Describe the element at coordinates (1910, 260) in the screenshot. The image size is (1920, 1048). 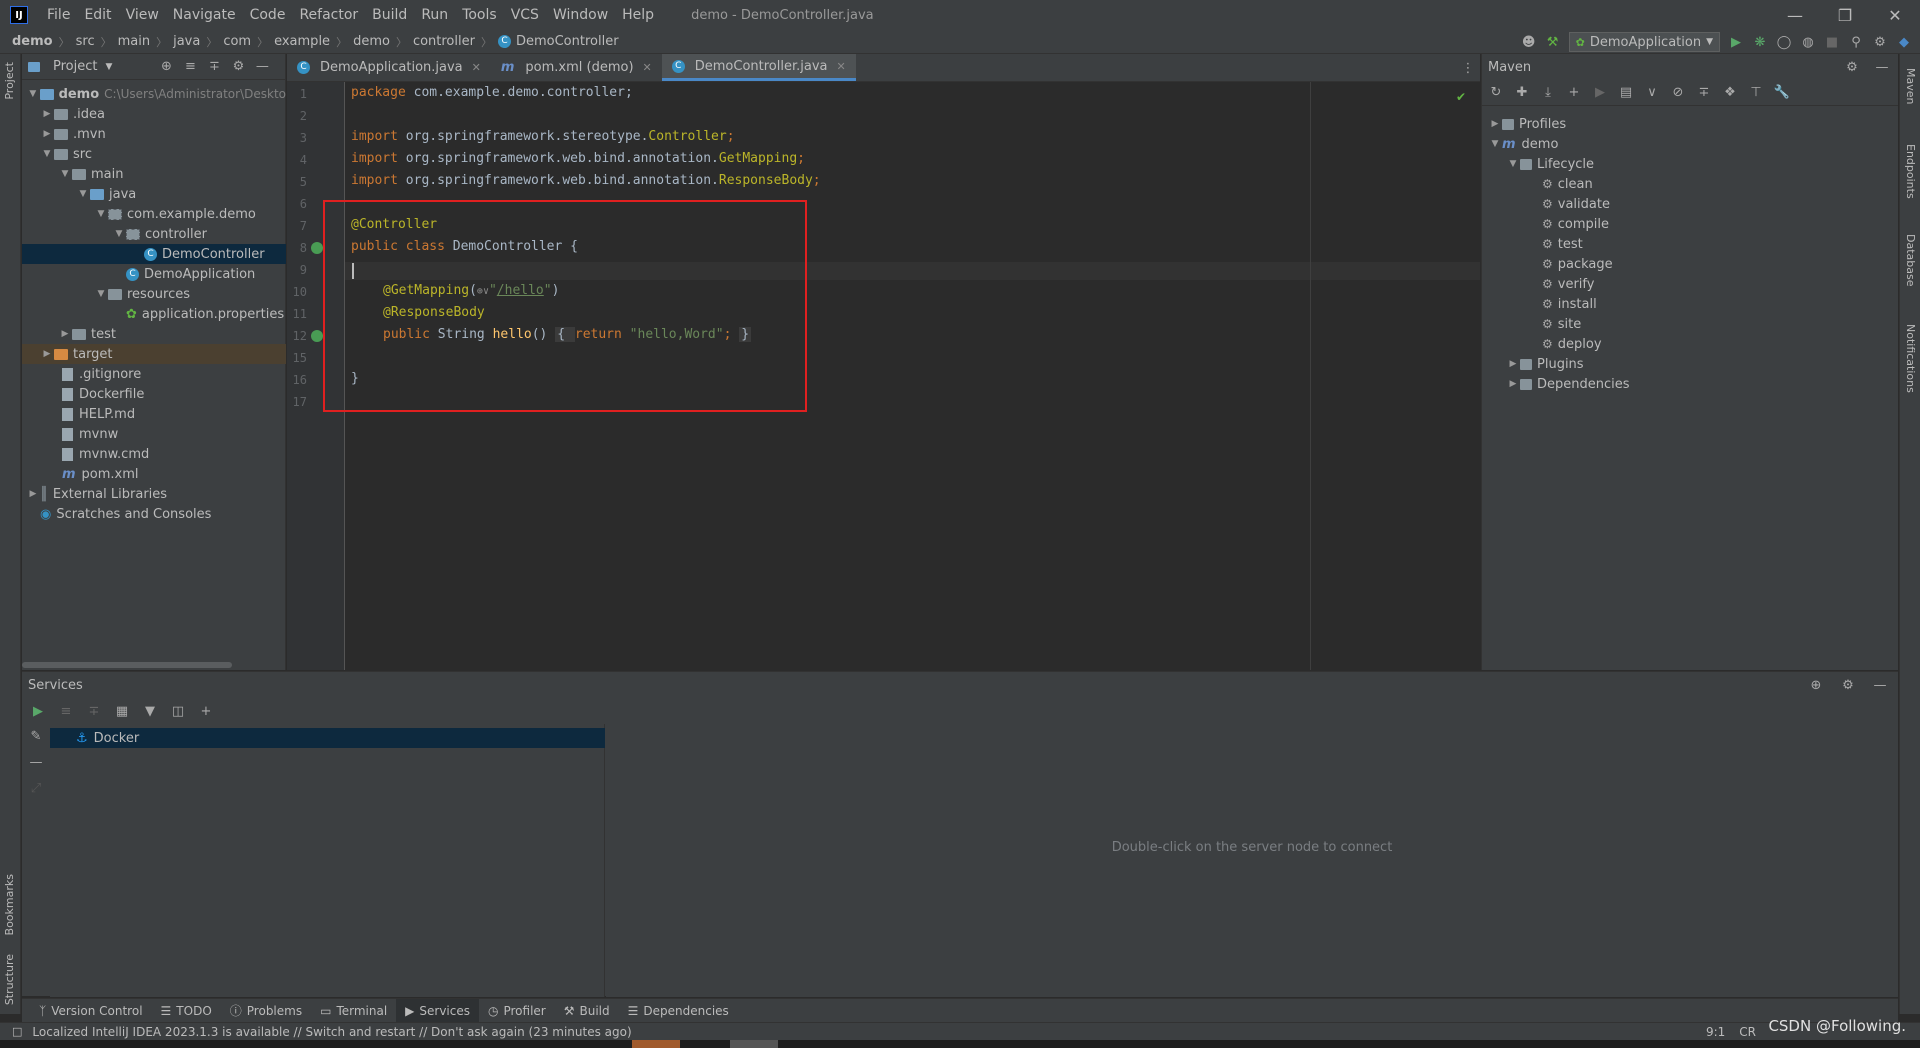
I see `database-tool-tab: Database` at that location.